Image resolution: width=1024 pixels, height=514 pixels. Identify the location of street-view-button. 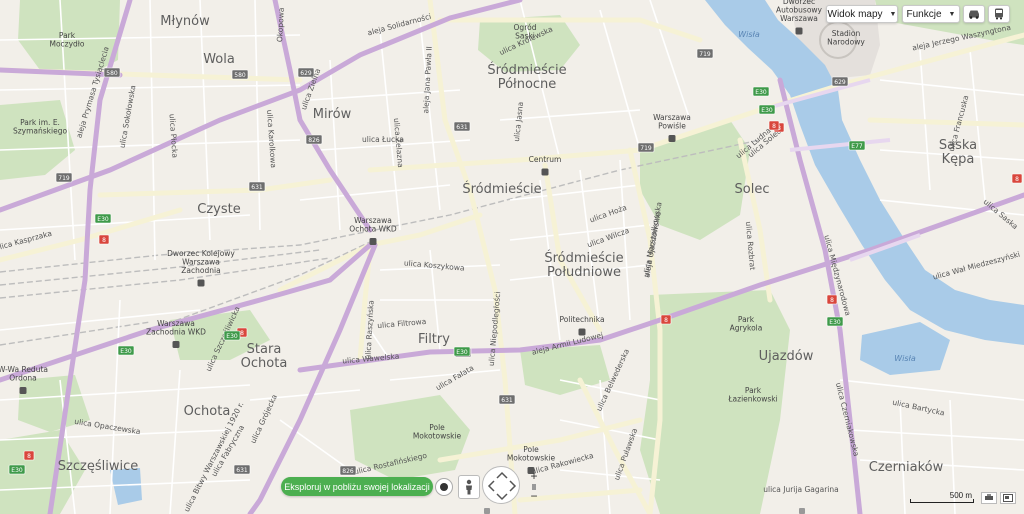
(469, 487).